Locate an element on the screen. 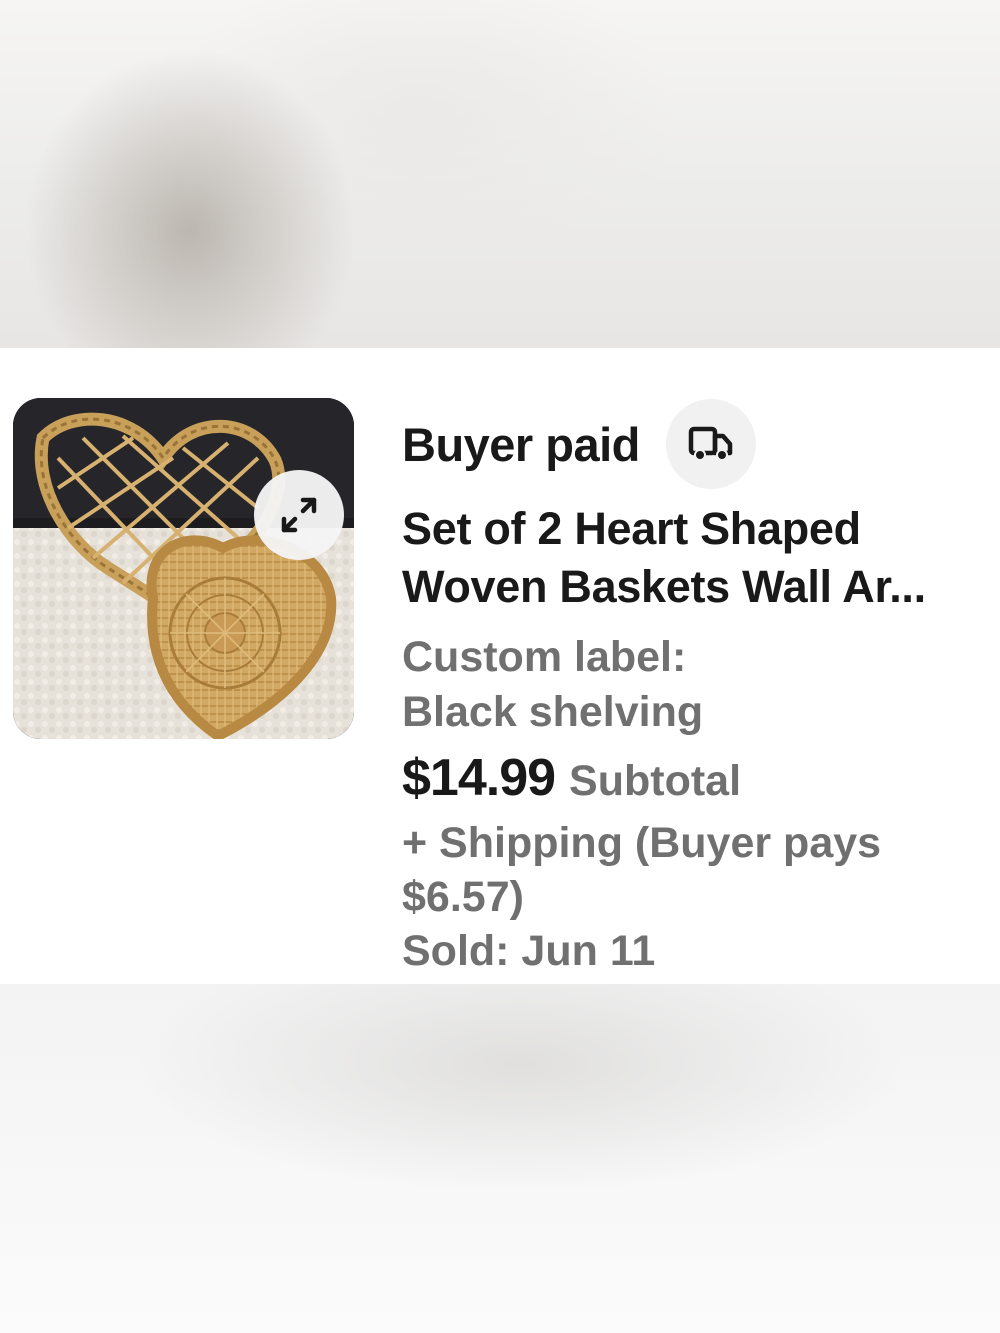 The height and width of the screenshot is (1333, 1000). woven-heart-baskets-photo is located at coordinates (183, 568).